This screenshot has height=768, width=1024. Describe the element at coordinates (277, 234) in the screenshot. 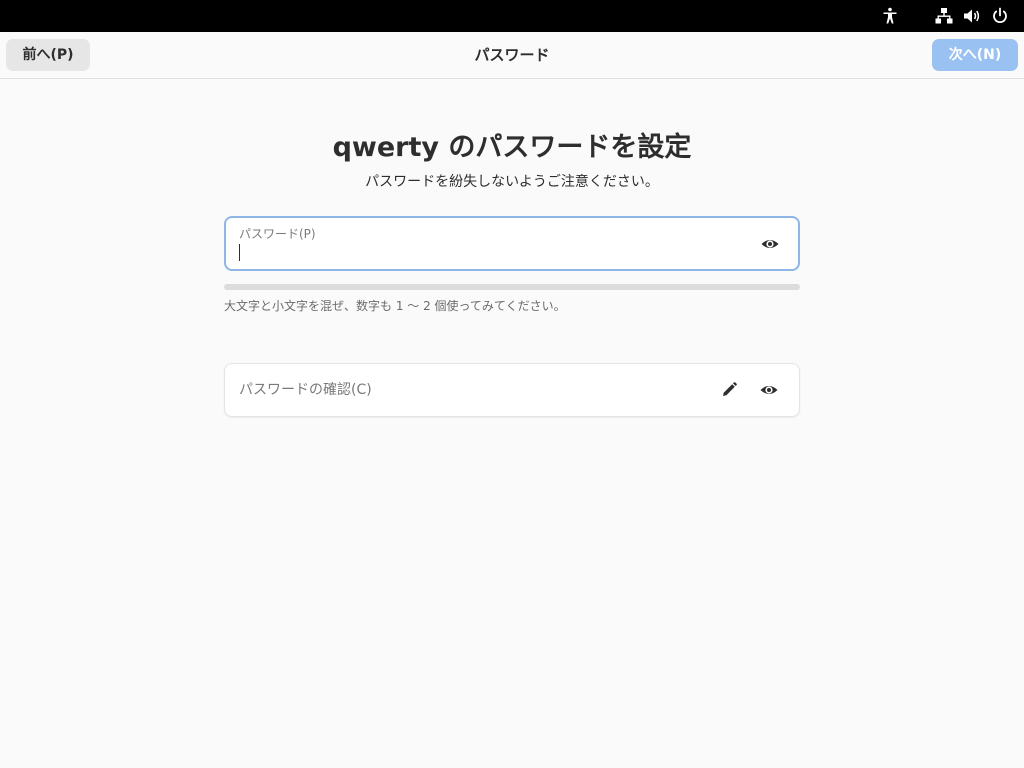

I see `password-field-label: パスワード(P)` at that location.